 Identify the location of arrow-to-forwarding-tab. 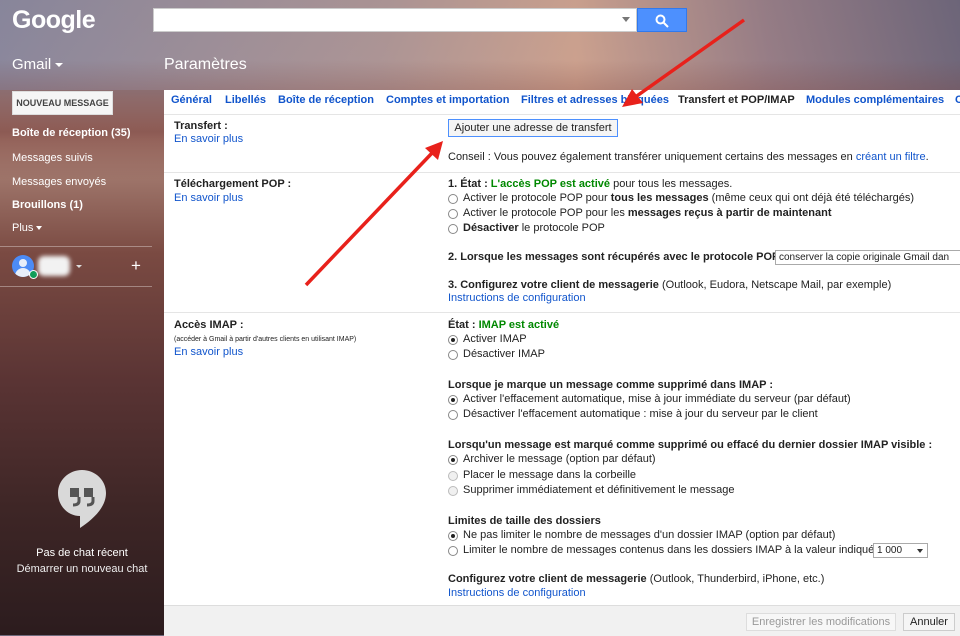
(684, 62).